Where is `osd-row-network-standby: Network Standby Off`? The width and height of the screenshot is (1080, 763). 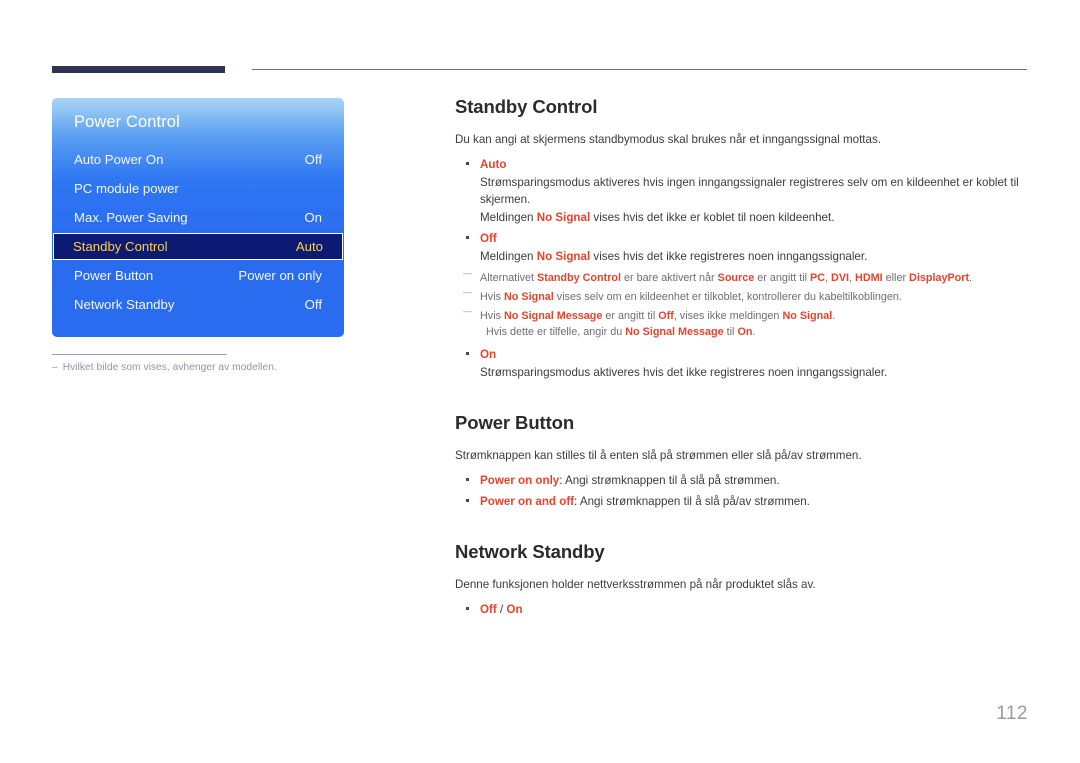
osd-row-network-standby: Network Standby Off is located at coordinates (198, 304).